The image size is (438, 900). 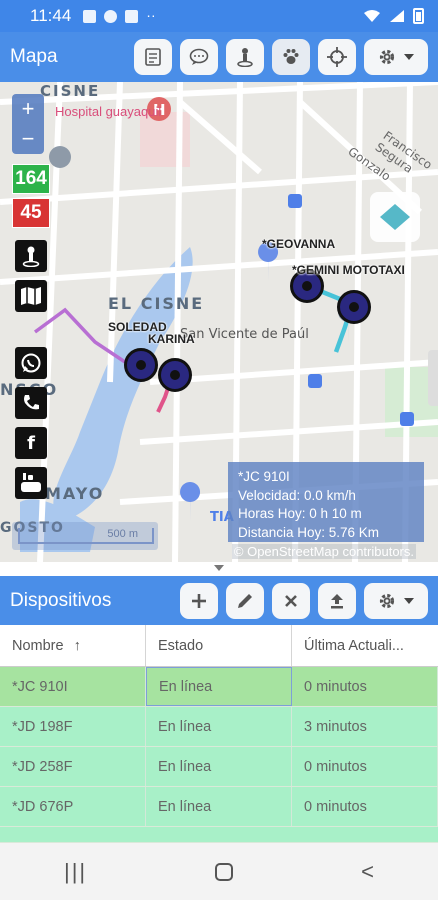 What do you see at coordinates (28, 139) in the screenshot?
I see `zoom-out-button: −` at bounding box center [28, 139].